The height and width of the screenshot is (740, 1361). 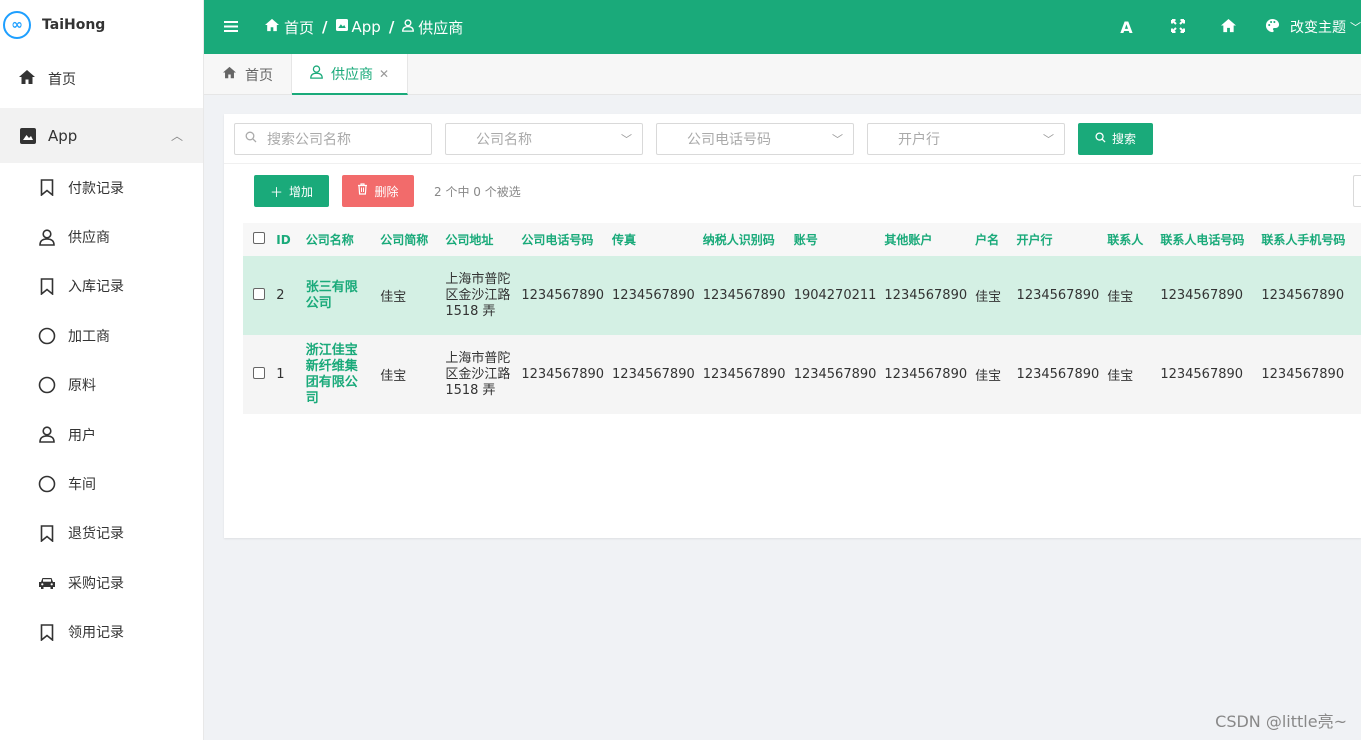 I want to click on row-checkbox-cell, so click(x=257, y=374).